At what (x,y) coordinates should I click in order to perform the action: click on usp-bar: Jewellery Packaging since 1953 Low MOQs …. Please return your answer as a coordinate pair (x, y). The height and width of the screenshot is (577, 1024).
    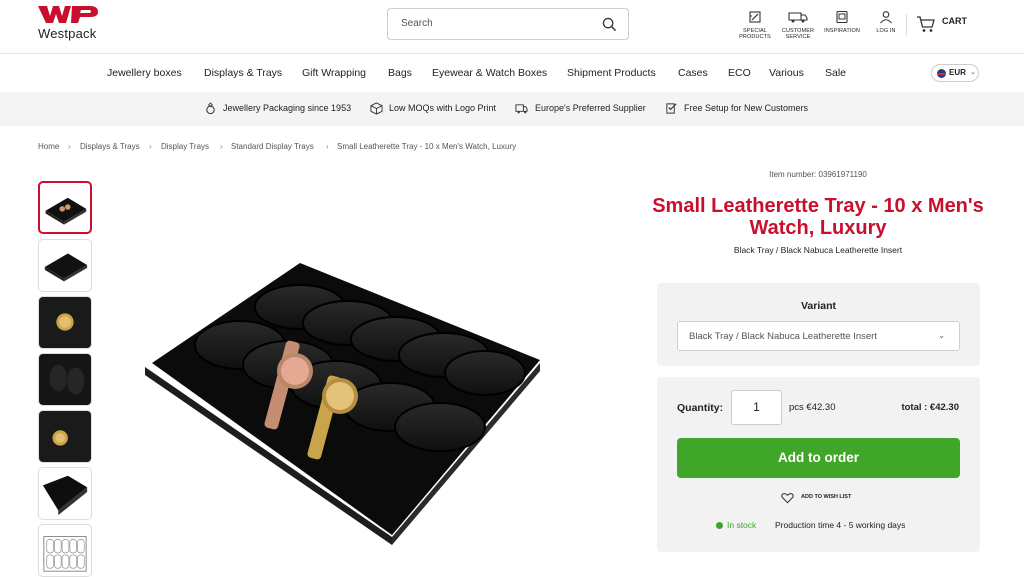
    Looking at the image, I should click on (512, 109).